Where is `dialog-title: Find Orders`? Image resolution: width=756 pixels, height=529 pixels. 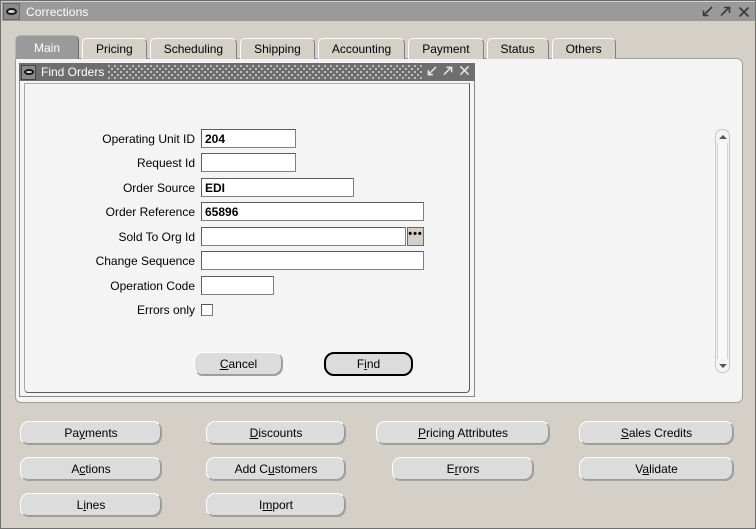 dialog-title: Find Orders is located at coordinates (73, 72).